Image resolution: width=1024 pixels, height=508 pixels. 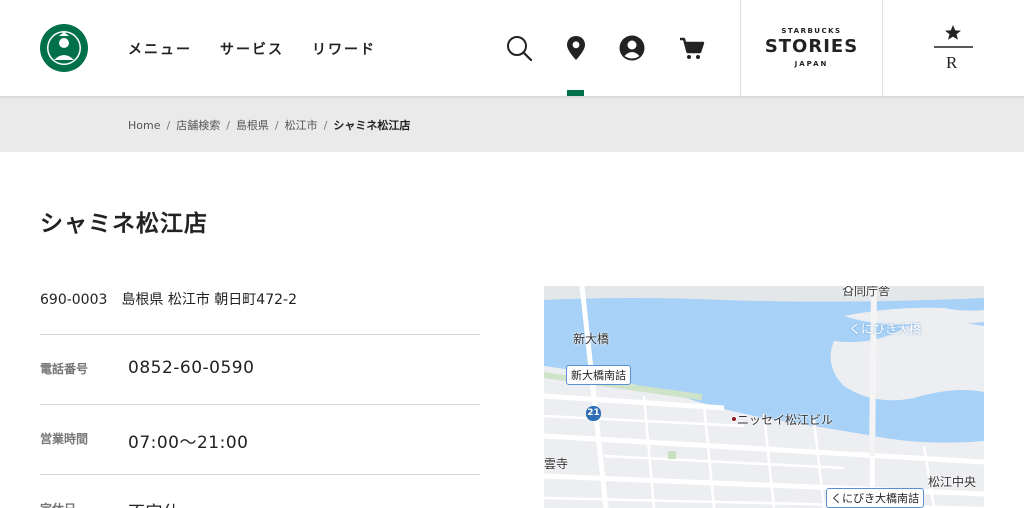 I want to click on map-label-shin-ohashi: 新大橋, so click(x=591, y=339).